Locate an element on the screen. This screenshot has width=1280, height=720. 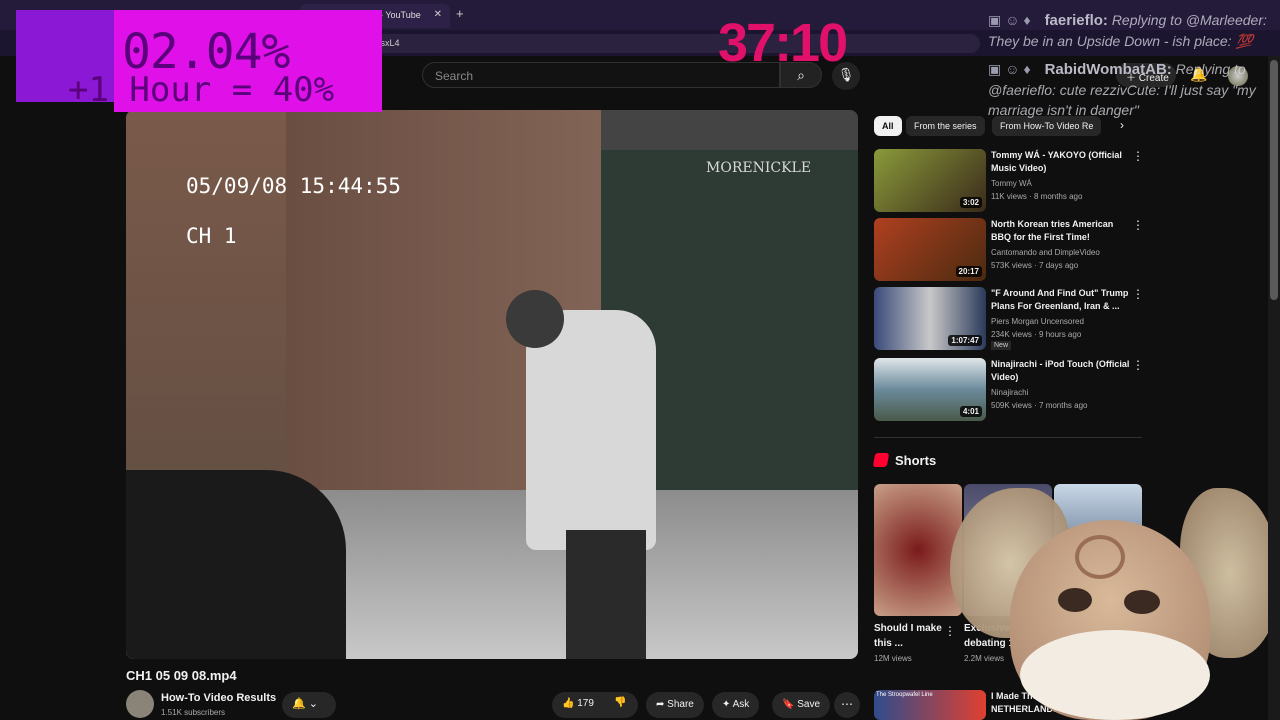
scrollbar-thumb is located at coordinates (1274, 180).